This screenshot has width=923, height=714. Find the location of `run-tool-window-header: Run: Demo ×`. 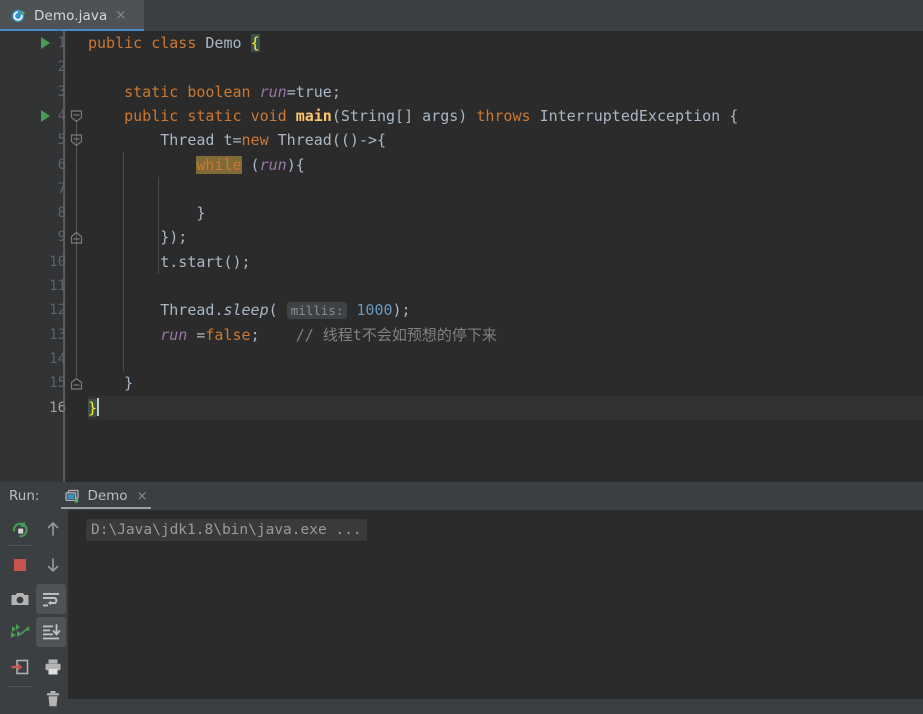

run-tool-window-header: Run: Demo × is located at coordinates (461, 496).